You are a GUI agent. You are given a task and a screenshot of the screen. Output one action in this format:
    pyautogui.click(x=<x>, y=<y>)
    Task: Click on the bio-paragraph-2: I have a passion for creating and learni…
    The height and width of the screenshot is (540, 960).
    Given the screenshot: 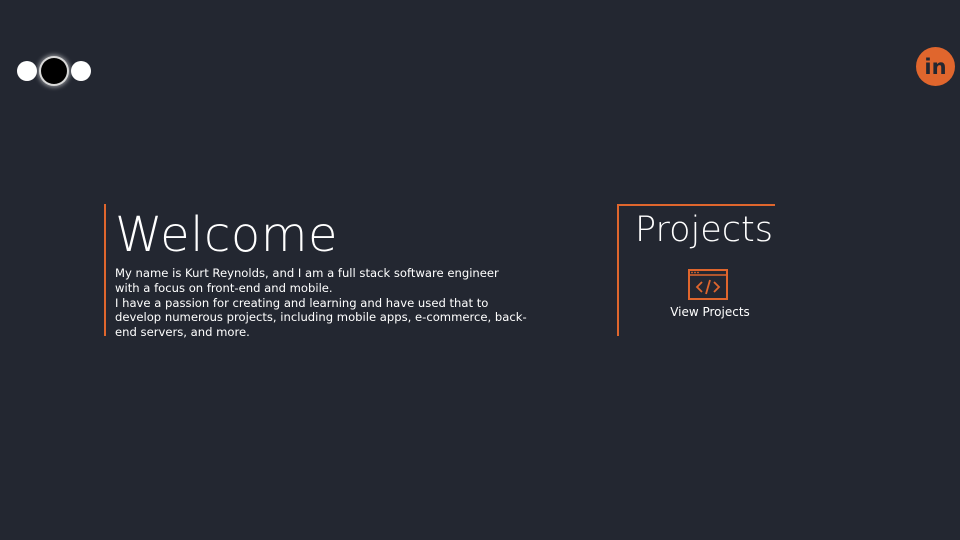 What is the action you would take?
    pyautogui.click(x=321, y=317)
    